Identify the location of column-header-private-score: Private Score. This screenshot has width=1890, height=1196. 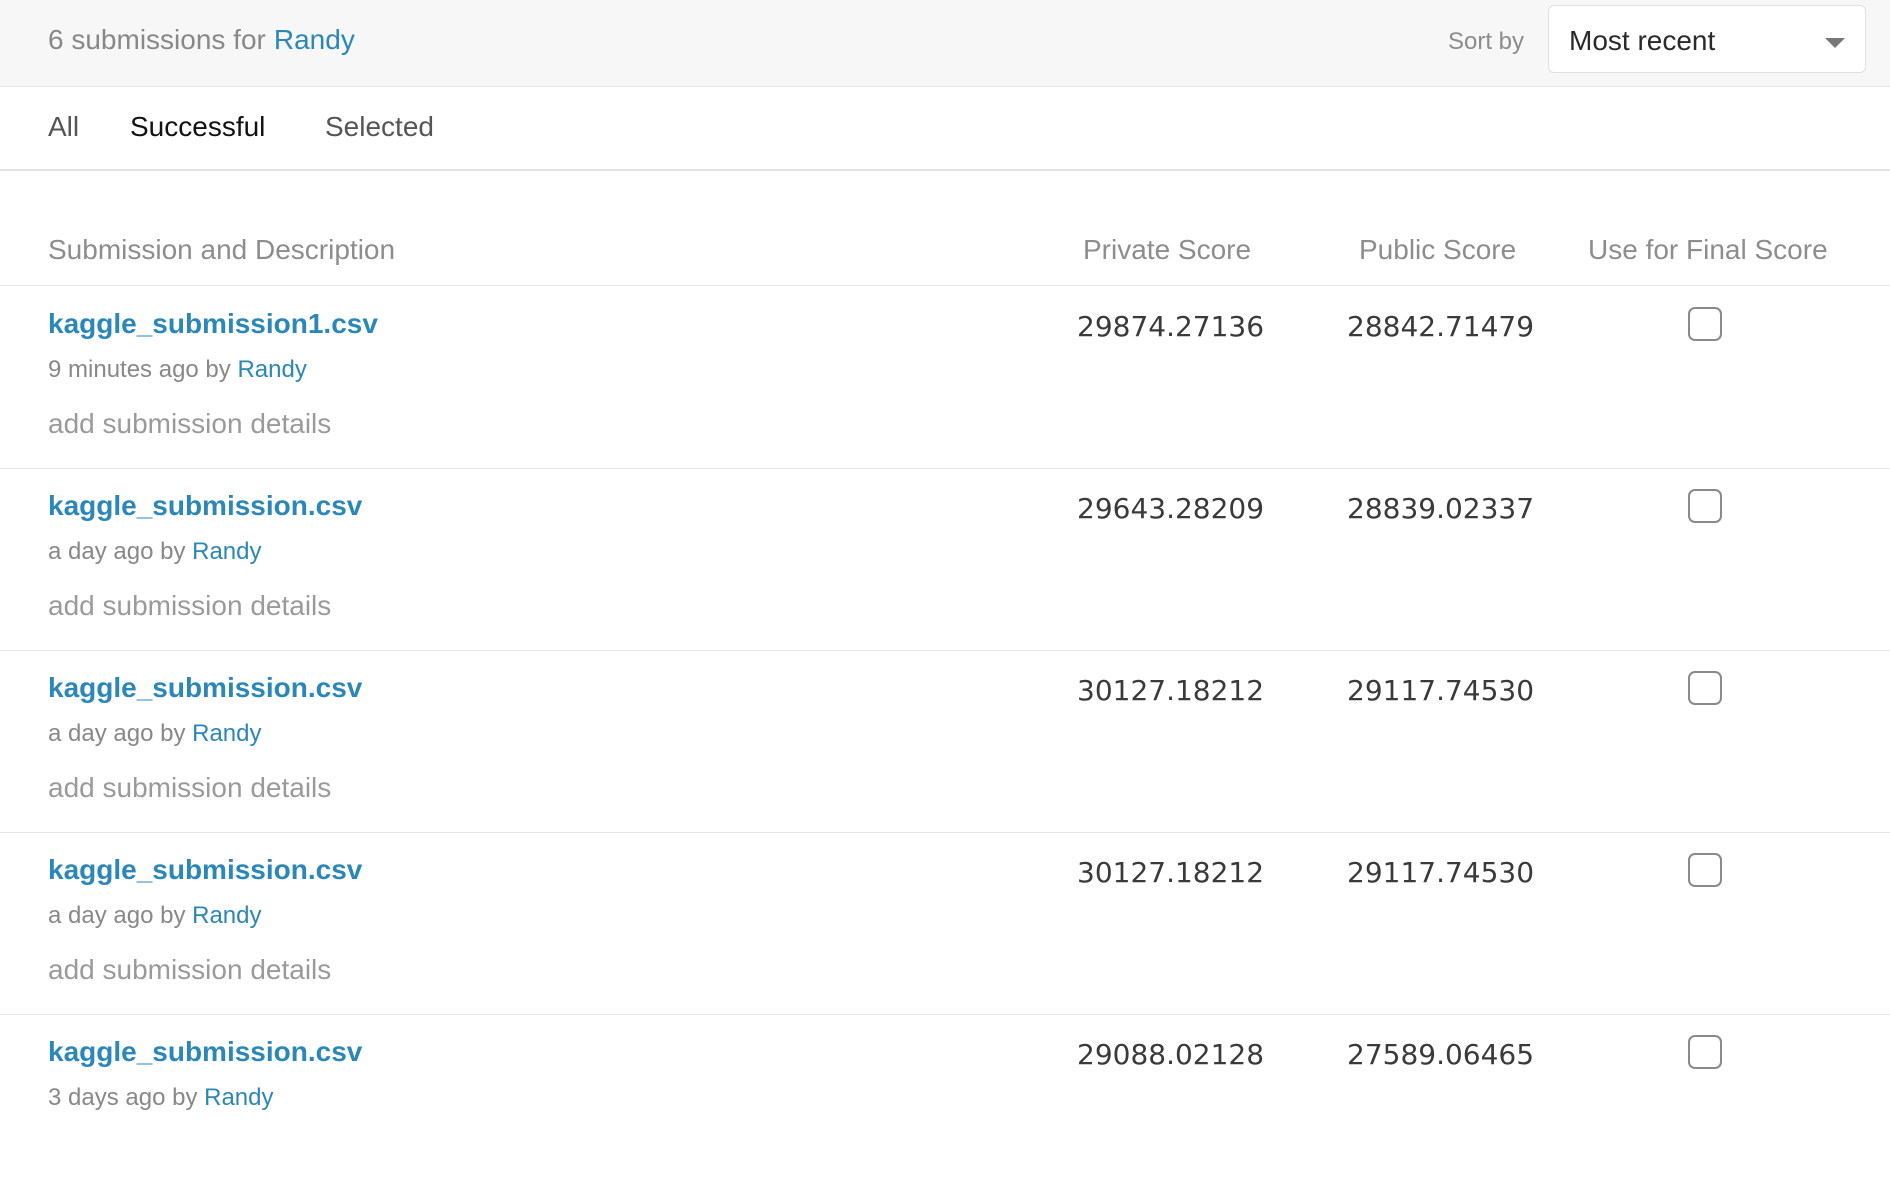
(1167, 249).